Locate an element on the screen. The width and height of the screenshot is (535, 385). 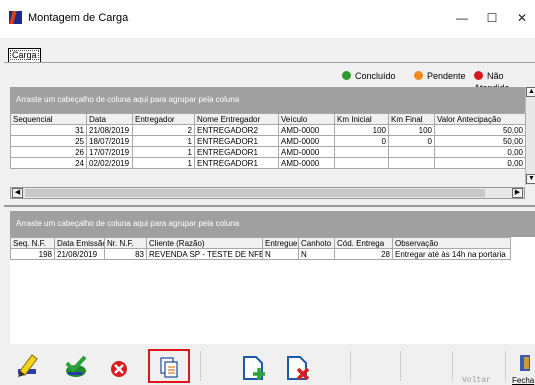
cell-data: 21/08/2019 is located at coordinates (109, 130).